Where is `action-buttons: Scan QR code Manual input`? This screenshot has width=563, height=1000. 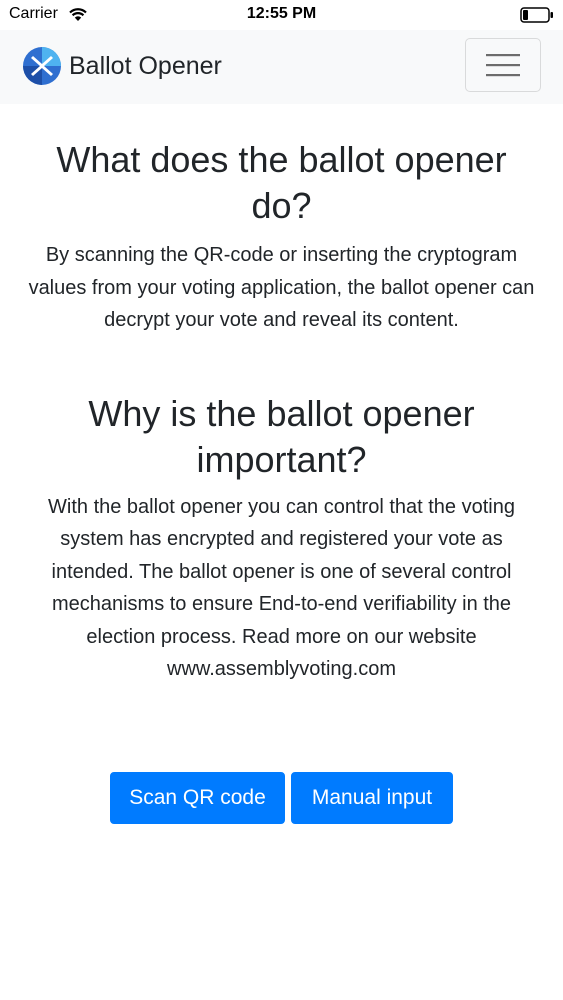
action-buttons: Scan QR code Manual input is located at coordinates (281, 798).